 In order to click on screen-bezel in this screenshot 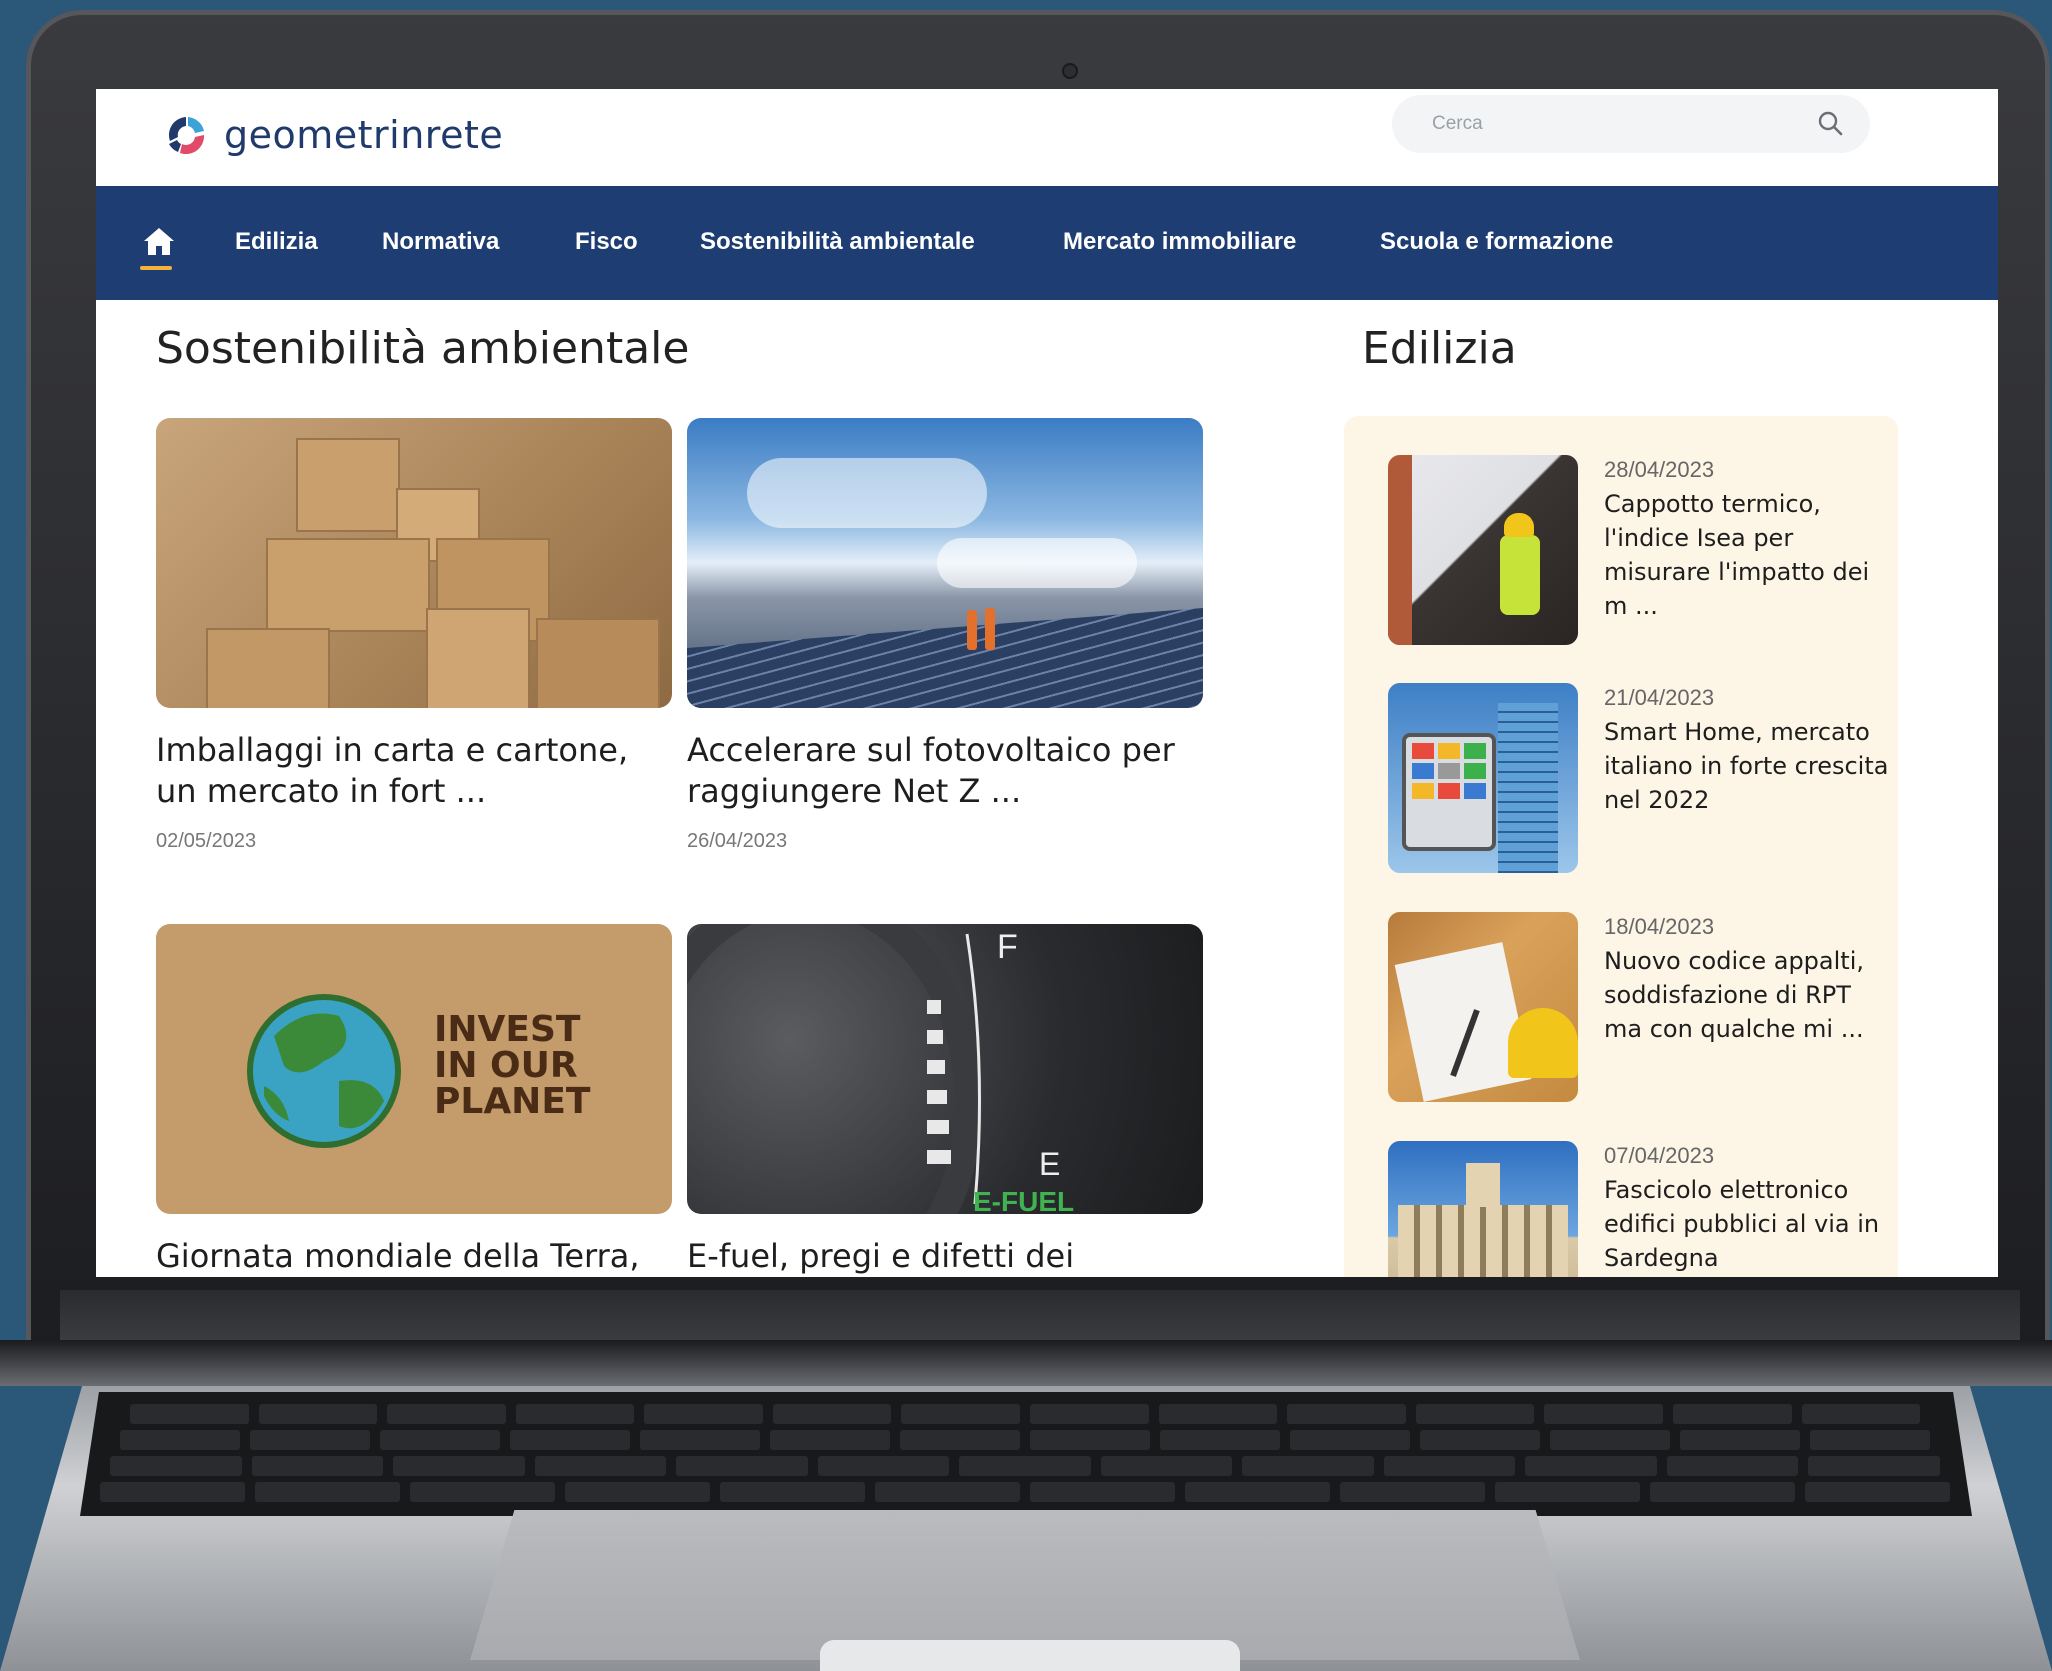, I will do `click(1040, 1315)`.